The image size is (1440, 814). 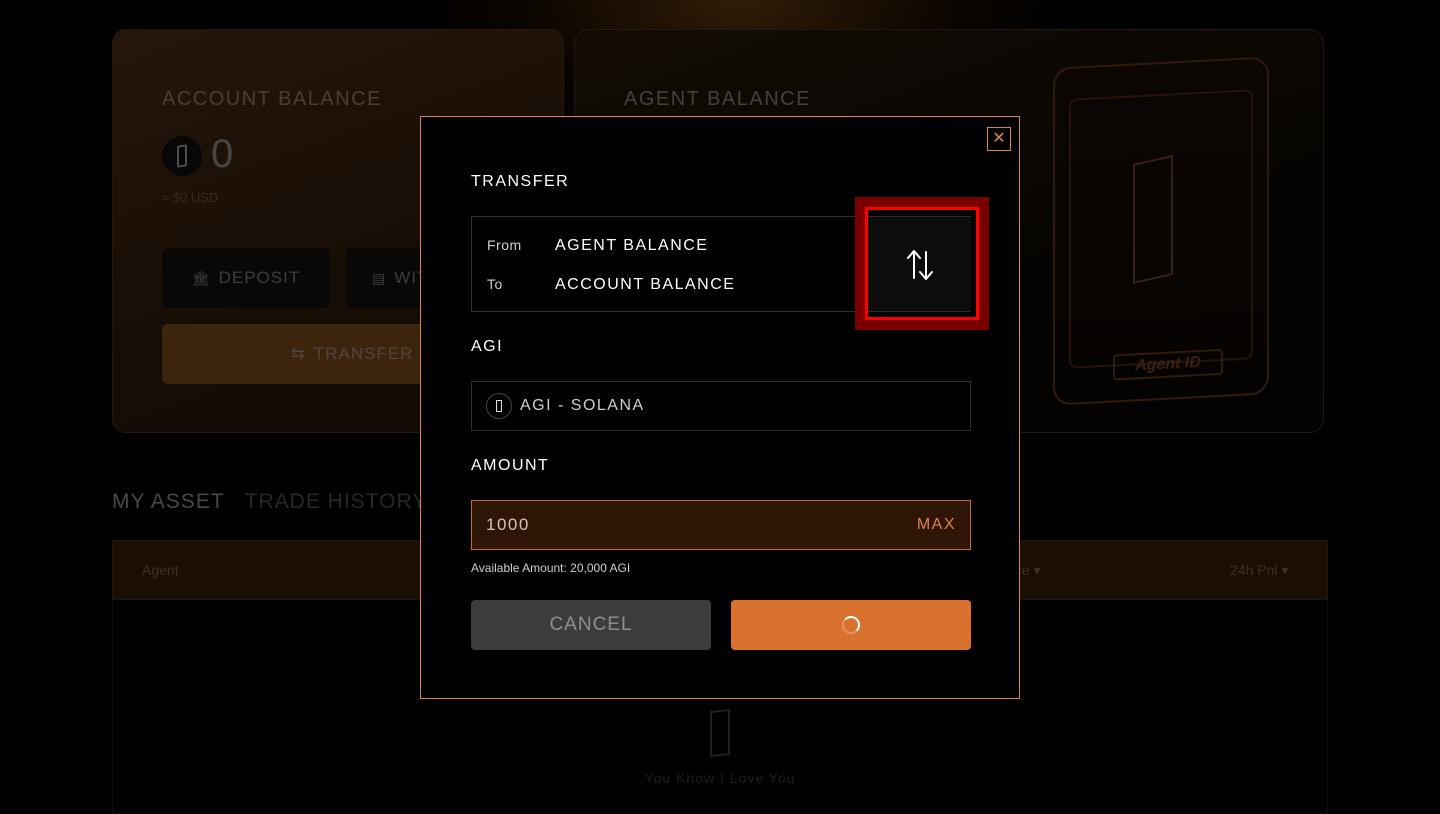 I want to click on close-icon: ✕, so click(x=999, y=138).